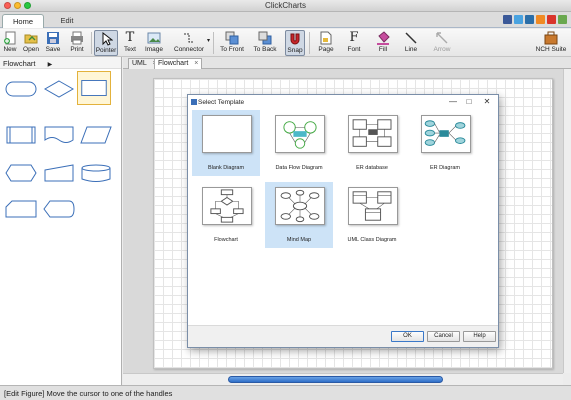 The image size is (571, 400). I want to click on save-button: Save, so click(53, 43).